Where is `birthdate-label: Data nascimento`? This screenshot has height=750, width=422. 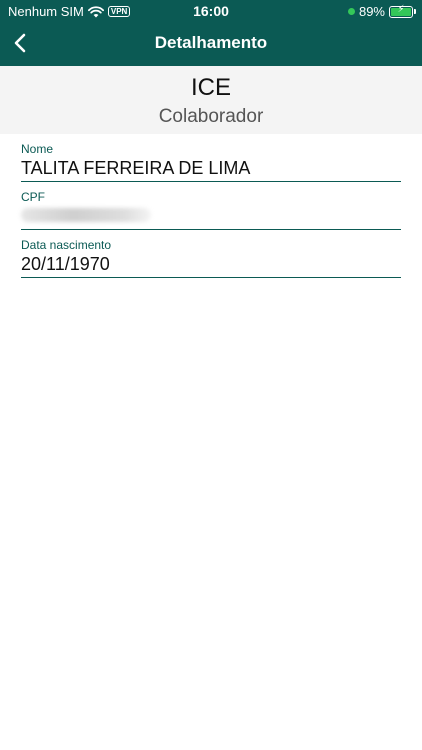
birthdate-label: Data nascimento is located at coordinates (66, 245).